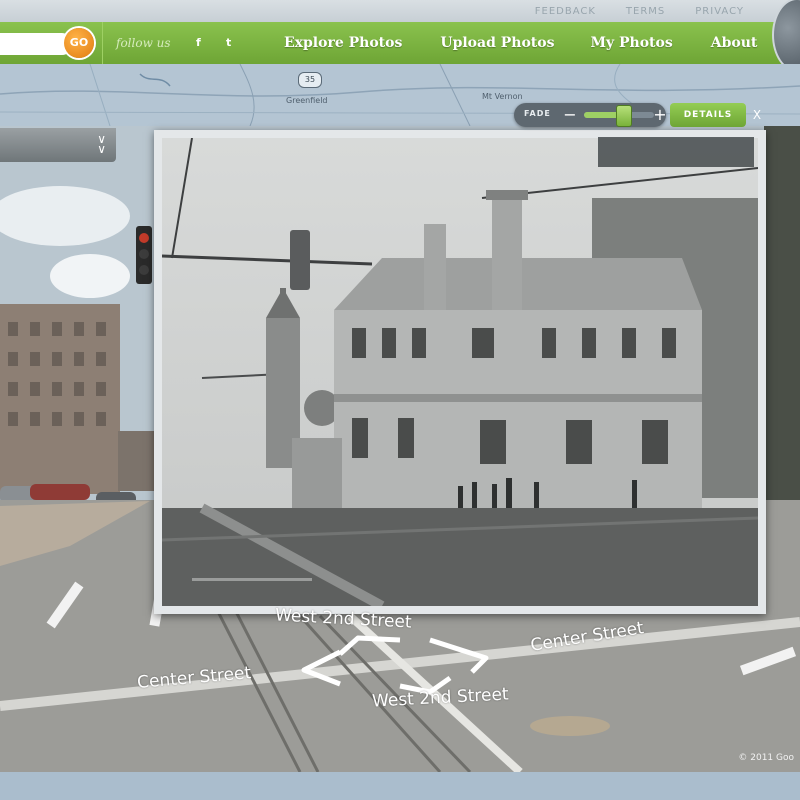 The image size is (800, 800). I want to click on fade-slider-handle, so click(623, 116).